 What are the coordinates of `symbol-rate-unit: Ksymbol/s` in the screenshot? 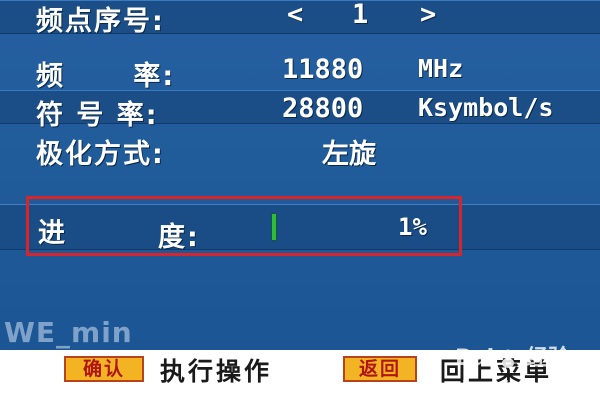 It's located at (486, 107).